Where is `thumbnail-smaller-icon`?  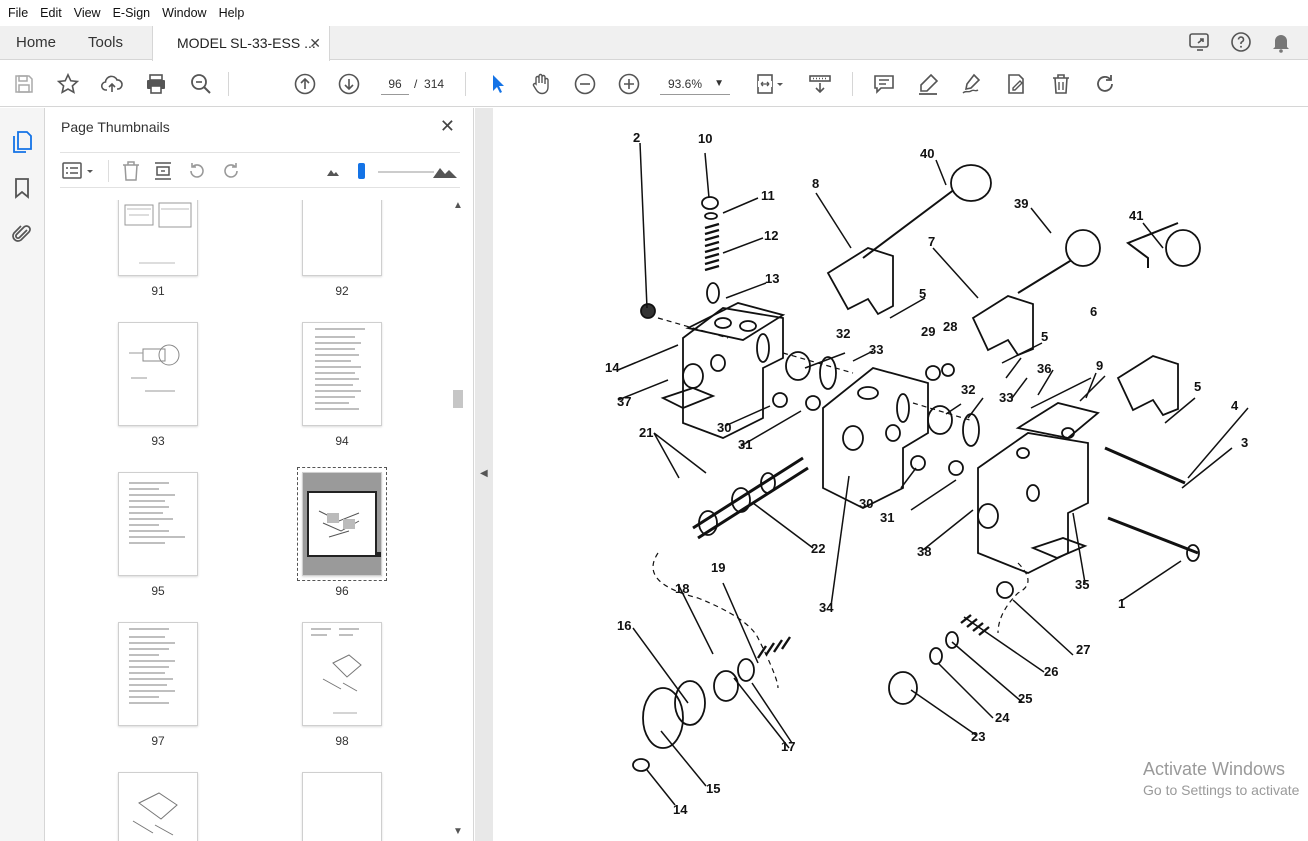 thumbnail-smaller-icon is located at coordinates (333, 171).